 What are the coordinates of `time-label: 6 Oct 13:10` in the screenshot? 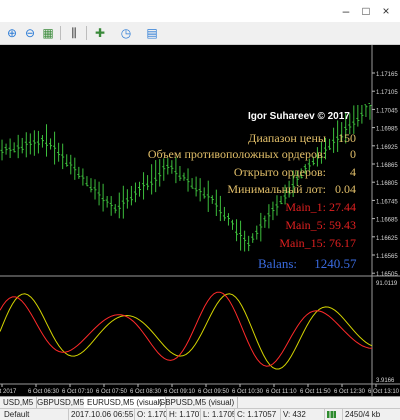 It's located at (384, 392).